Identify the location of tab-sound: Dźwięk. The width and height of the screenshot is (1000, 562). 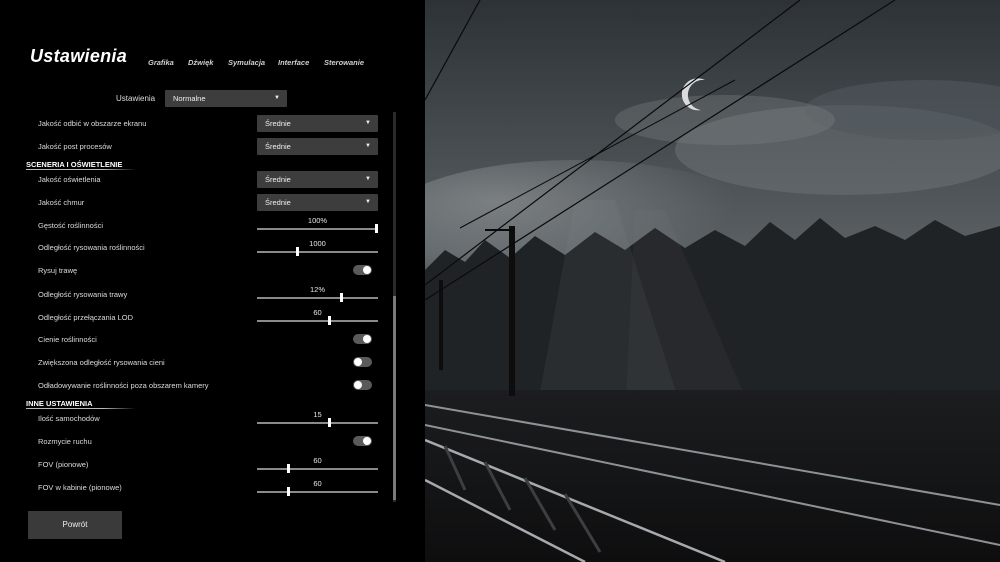
(200, 62).